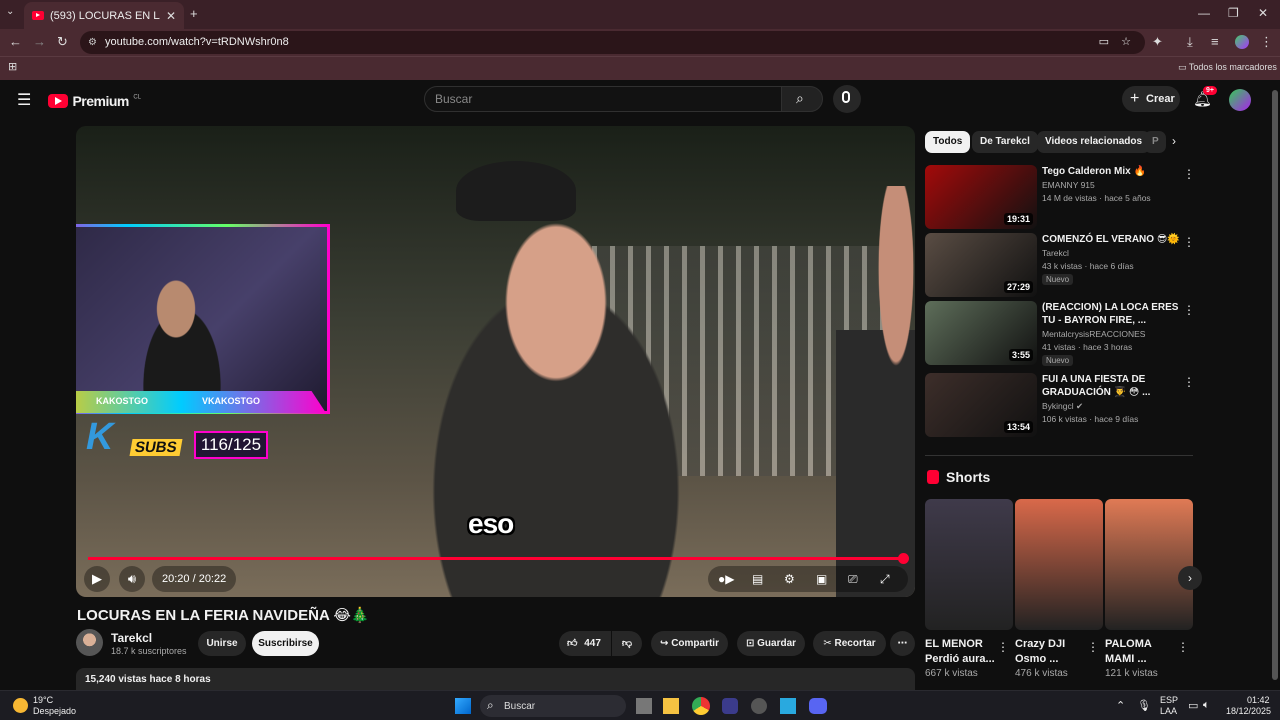 The height and width of the screenshot is (720, 1280). I want to click on join-button: Unirse, so click(222, 643).